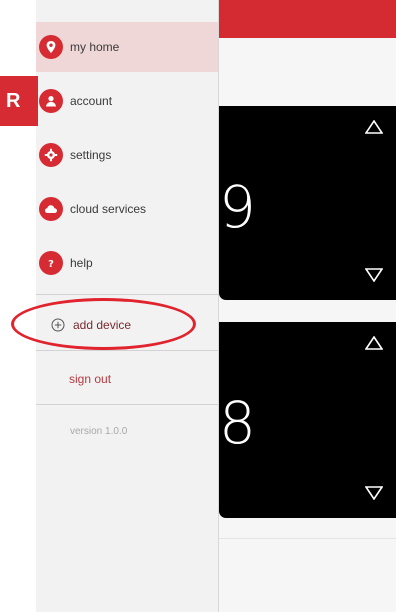 Image resolution: width=396 pixels, height=612 pixels. What do you see at coordinates (99, 431) in the screenshot?
I see `version-text: version 1.0.0` at bounding box center [99, 431].